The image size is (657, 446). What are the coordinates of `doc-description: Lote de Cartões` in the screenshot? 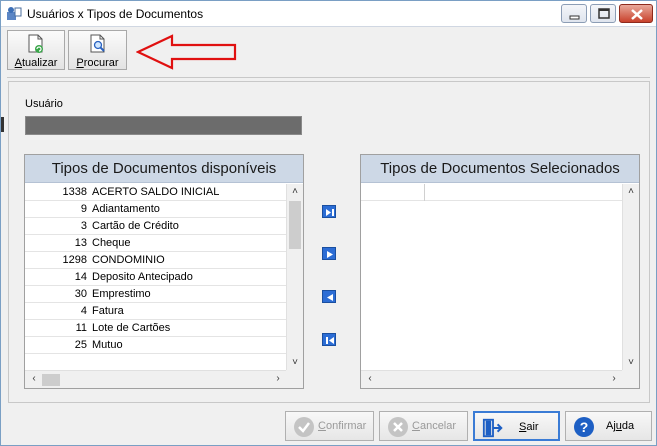 It's located at (131, 328).